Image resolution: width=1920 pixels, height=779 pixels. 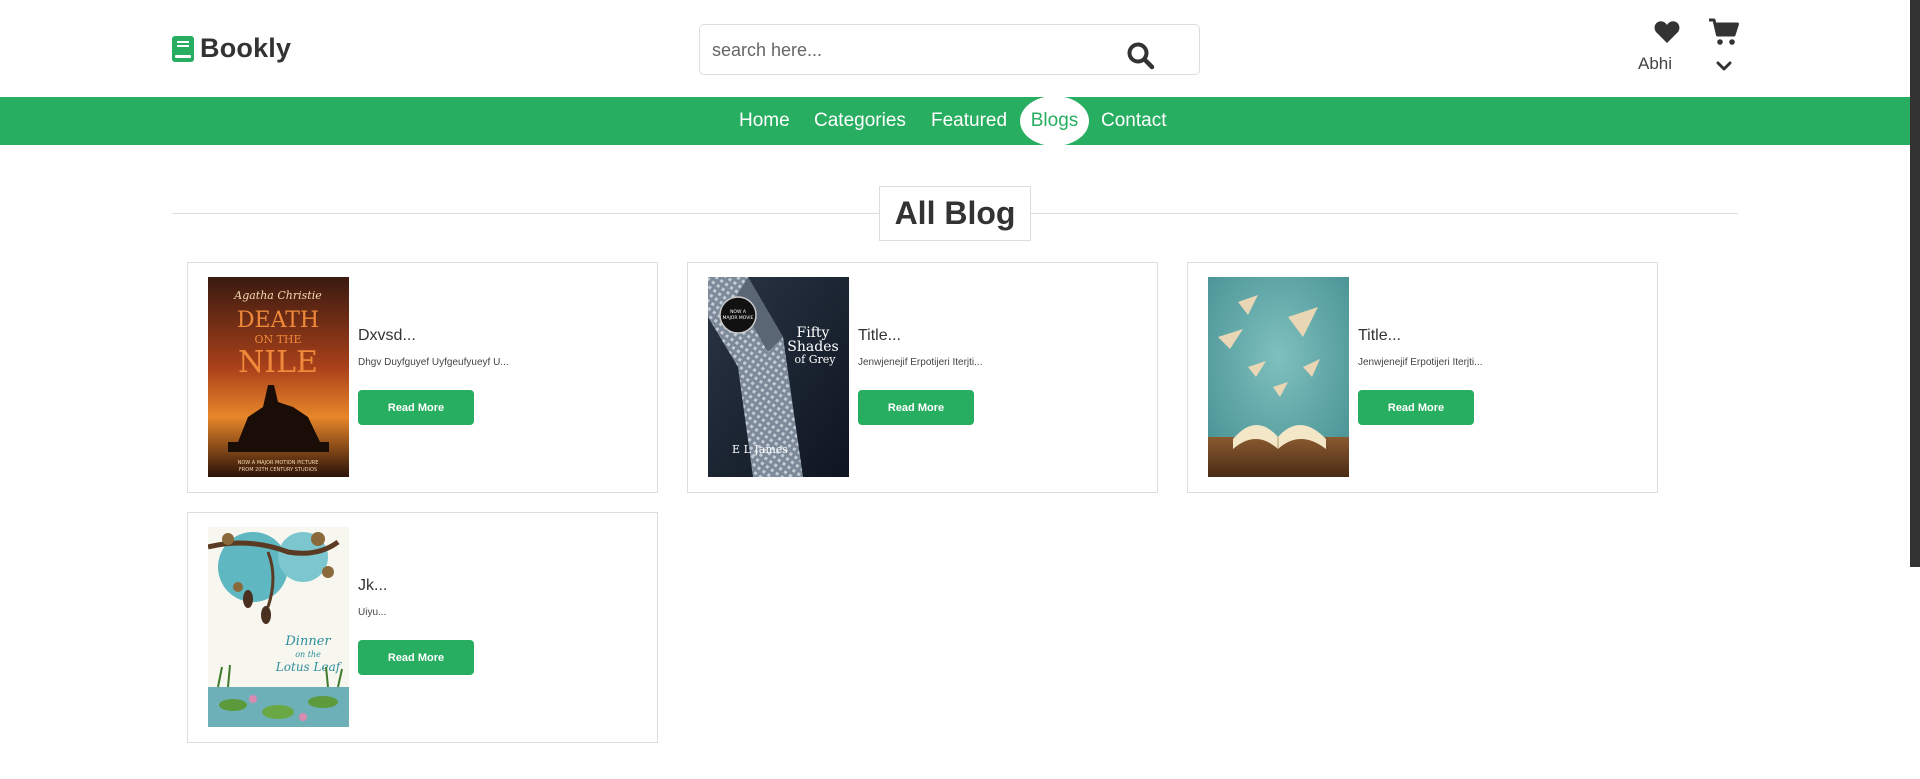 What do you see at coordinates (183, 48) in the screenshot?
I see `book-icon` at bounding box center [183, 48].